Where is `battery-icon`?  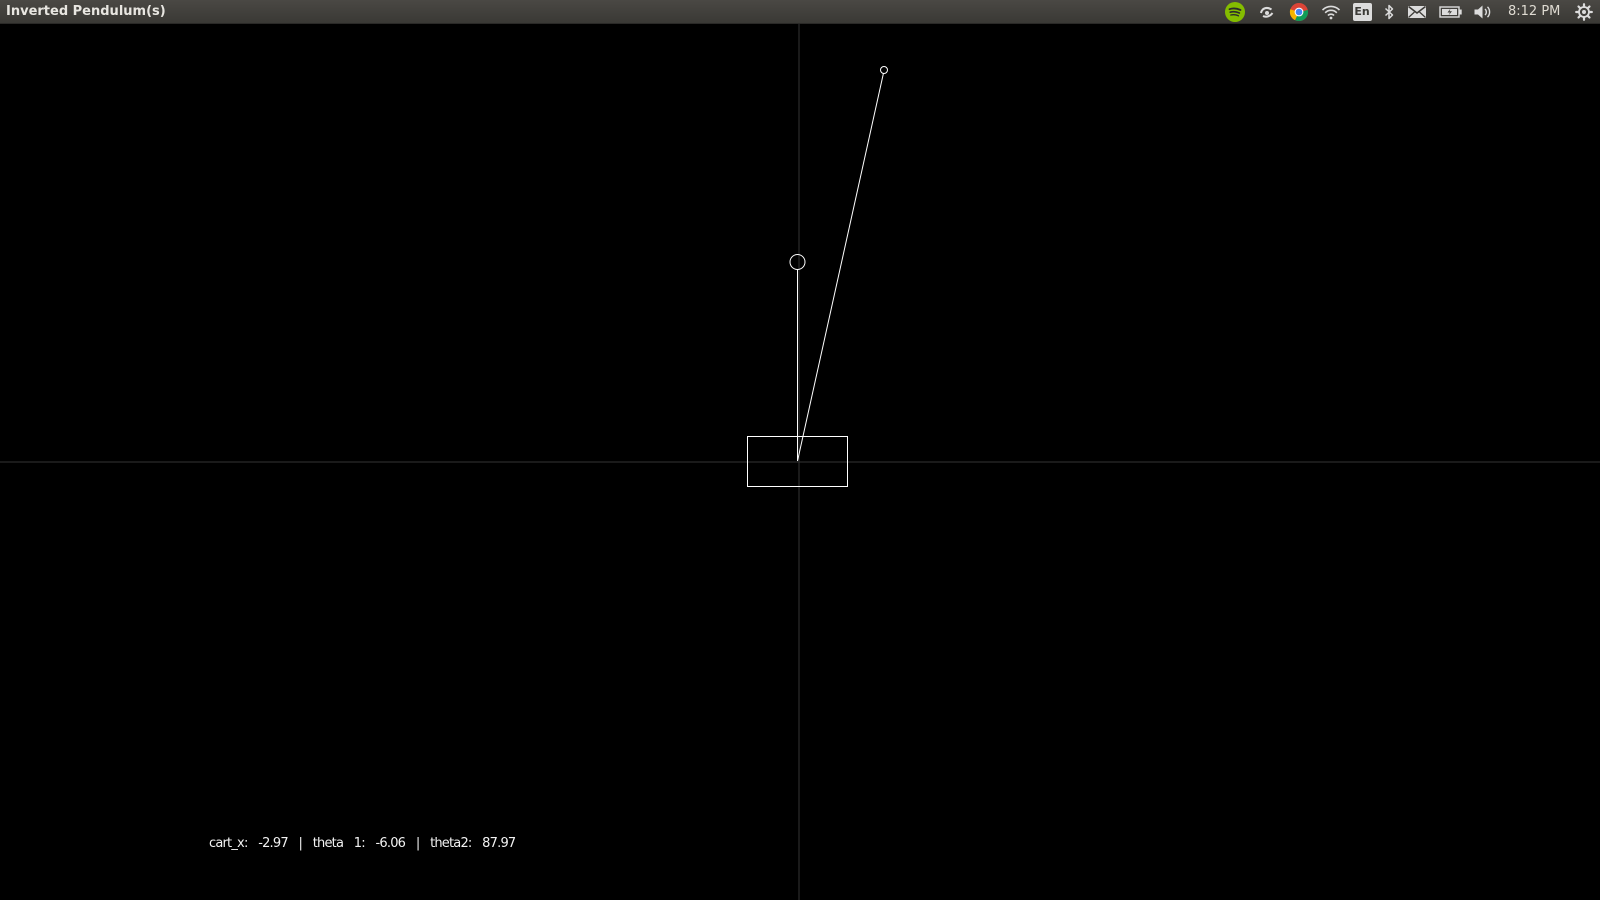 battery-icon is located at coordinates (1451, 12).